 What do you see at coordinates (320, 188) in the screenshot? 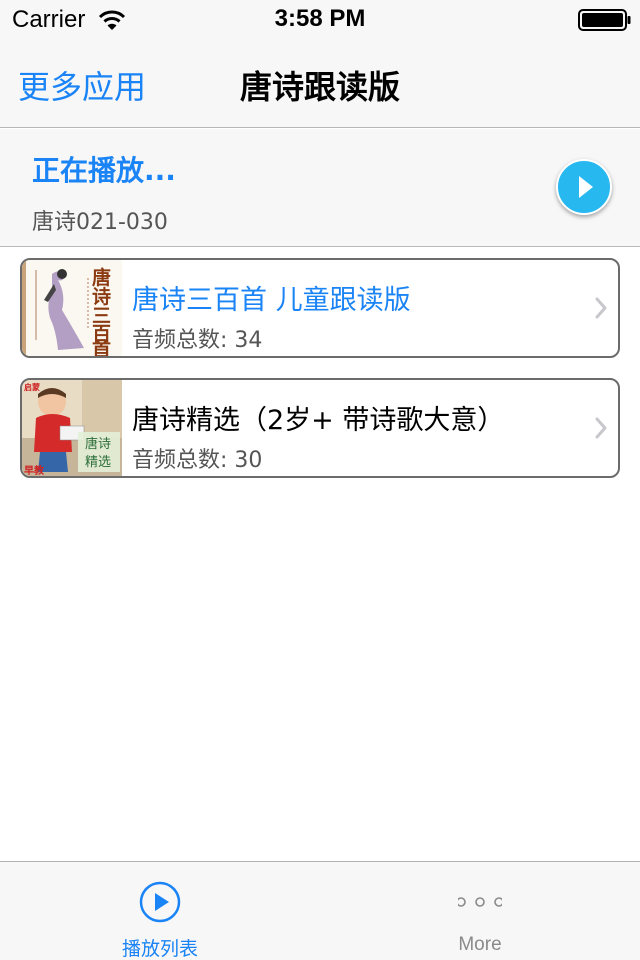
I see `now-playing-panel: 正在播放... 唐诗021-030` at bounding box center [320, 188].